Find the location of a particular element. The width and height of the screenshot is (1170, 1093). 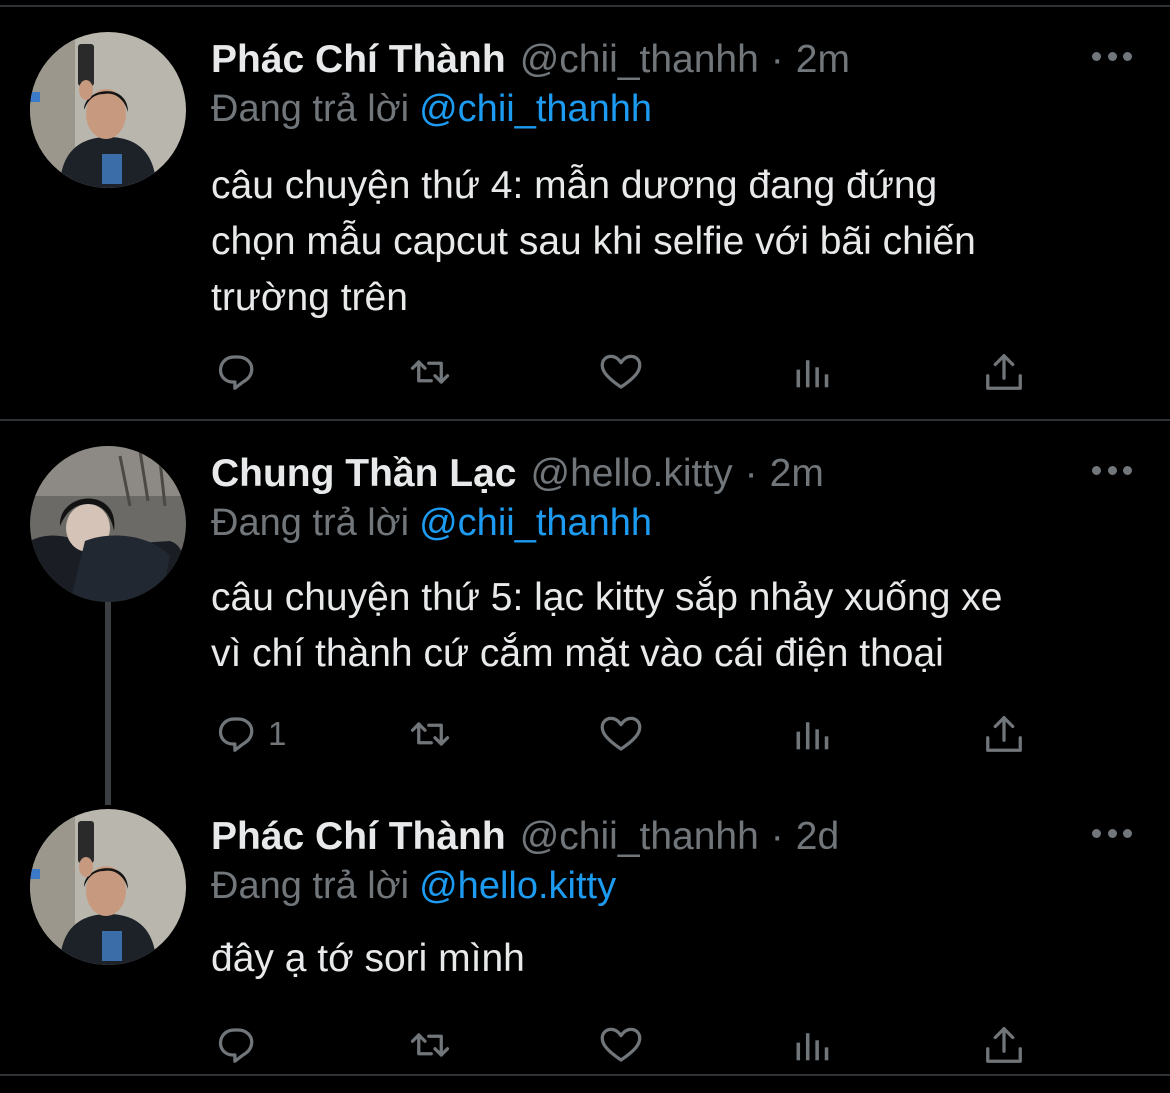

handle: @hello.kitty is located at coordinates (632, 474).